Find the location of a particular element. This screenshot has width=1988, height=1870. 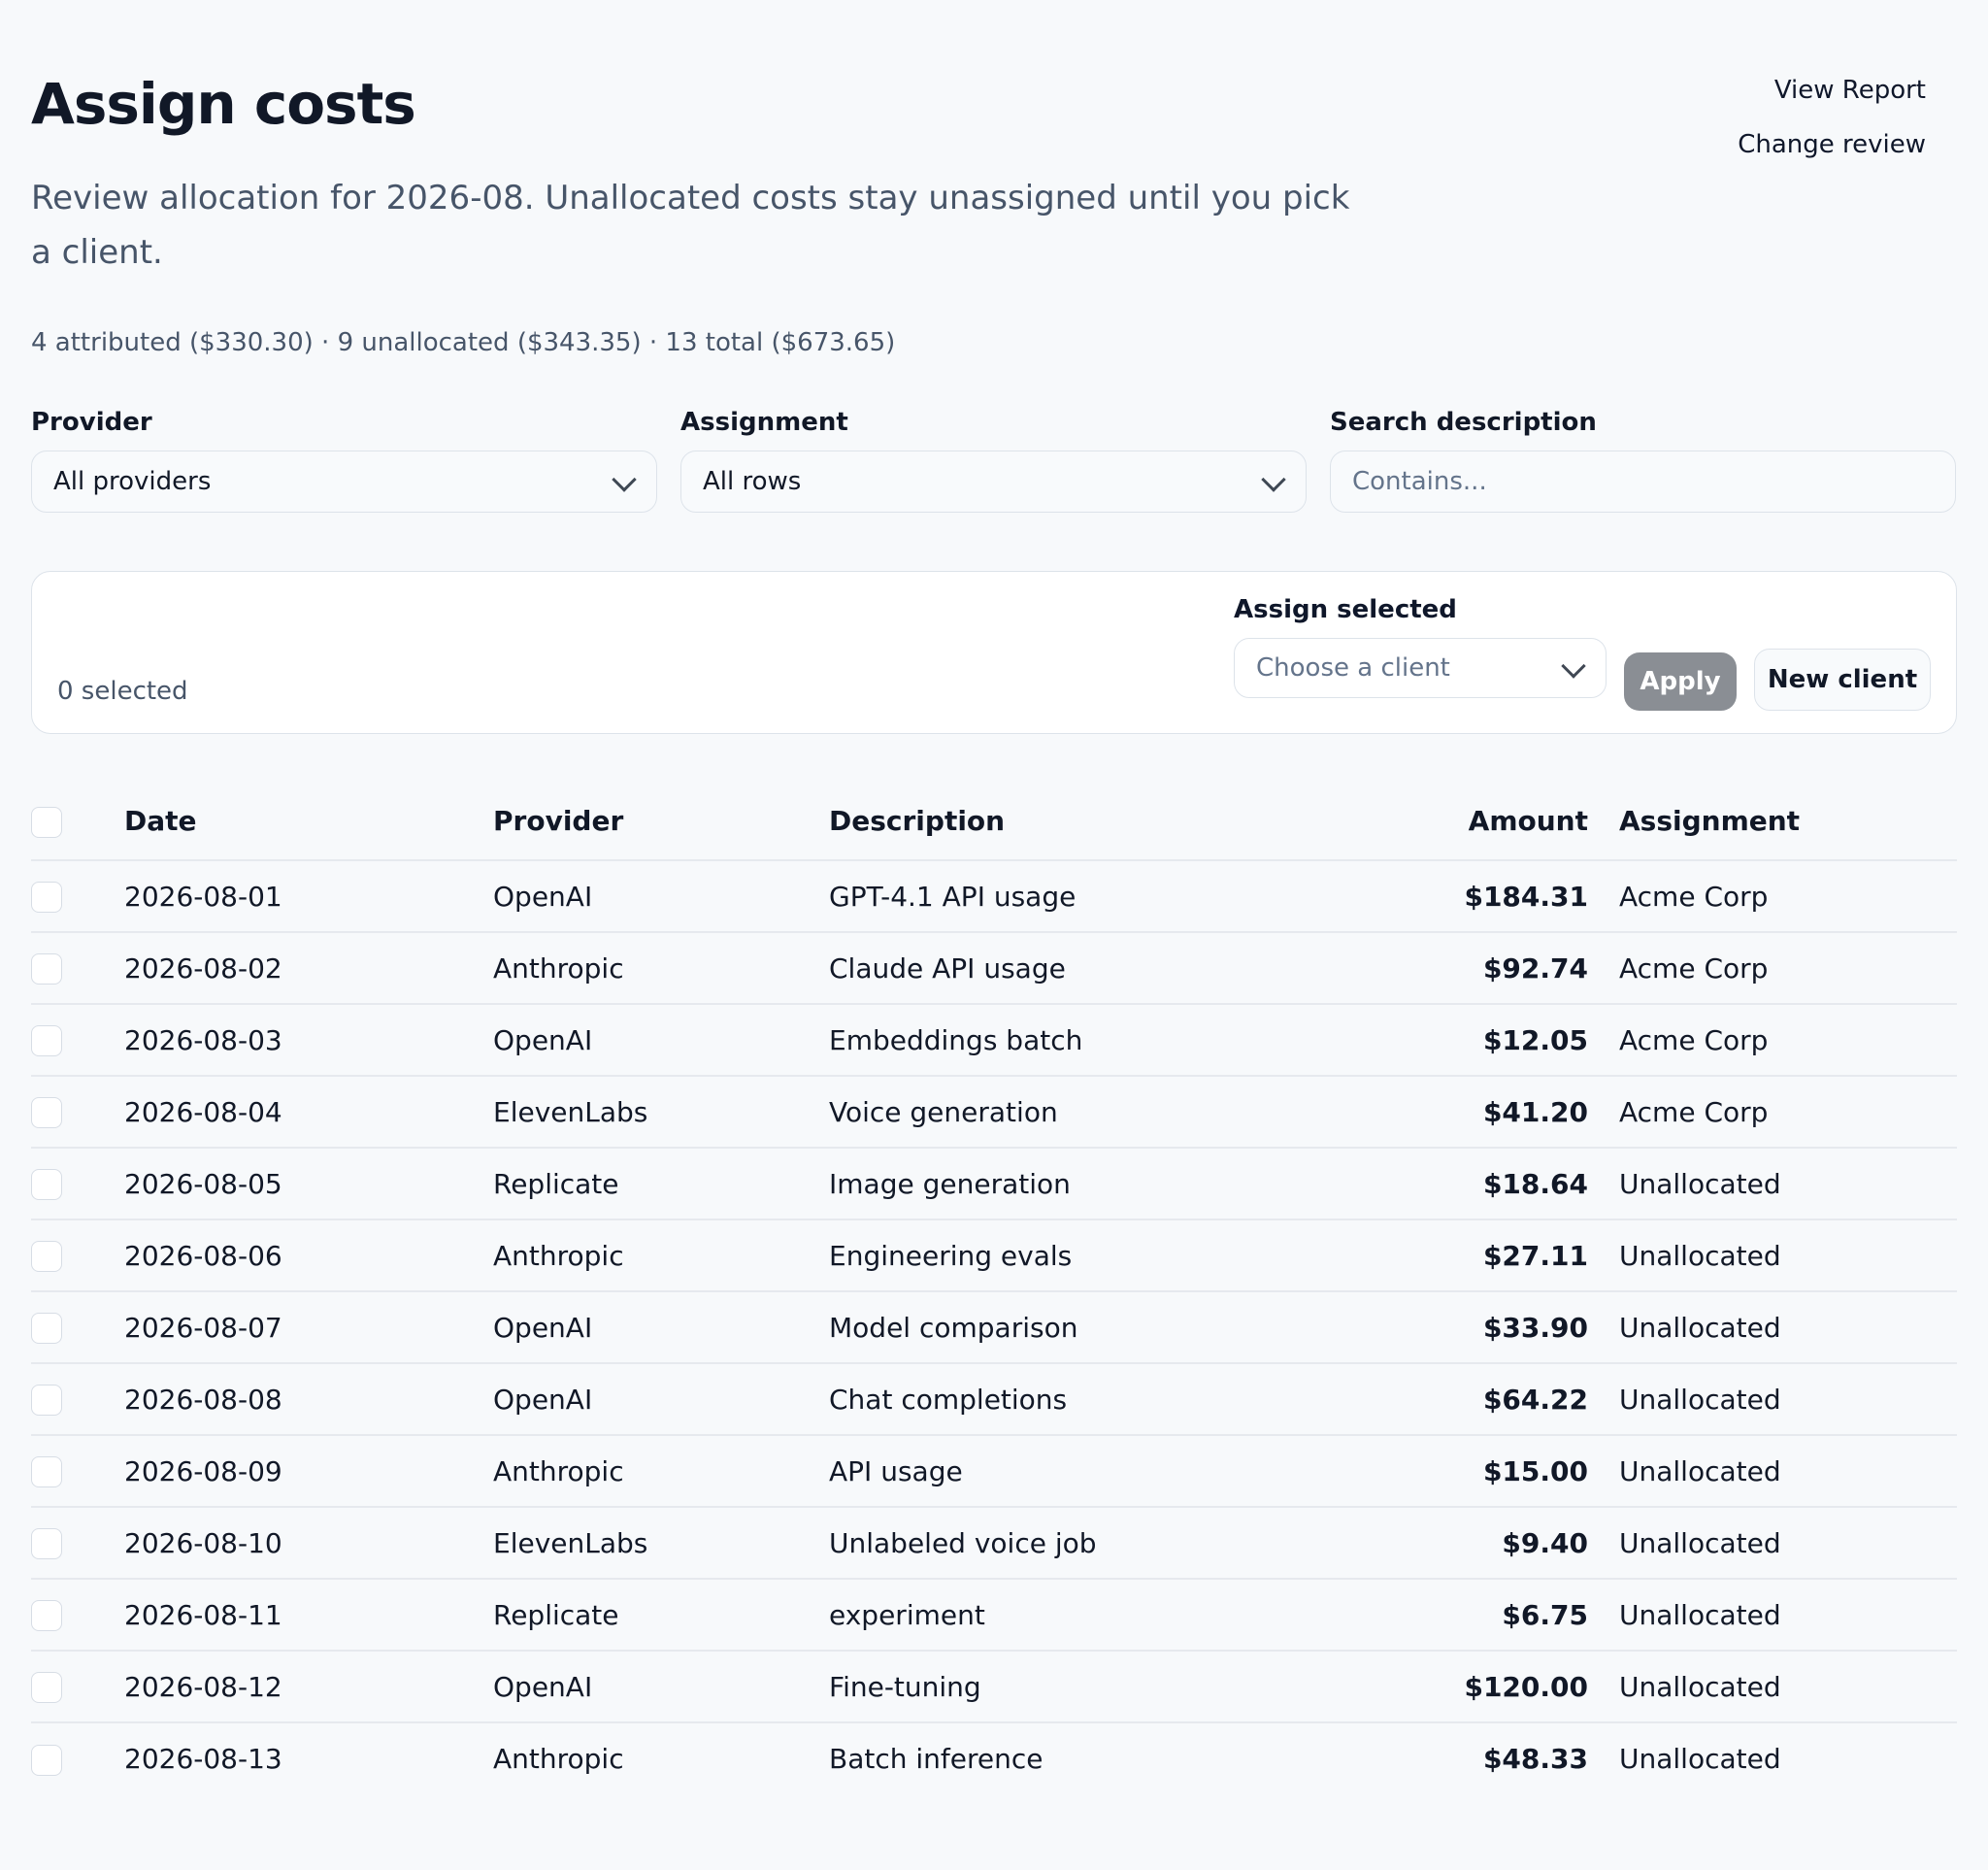

assignment-column-header: Assignment is located at coordinates (1788, 822).